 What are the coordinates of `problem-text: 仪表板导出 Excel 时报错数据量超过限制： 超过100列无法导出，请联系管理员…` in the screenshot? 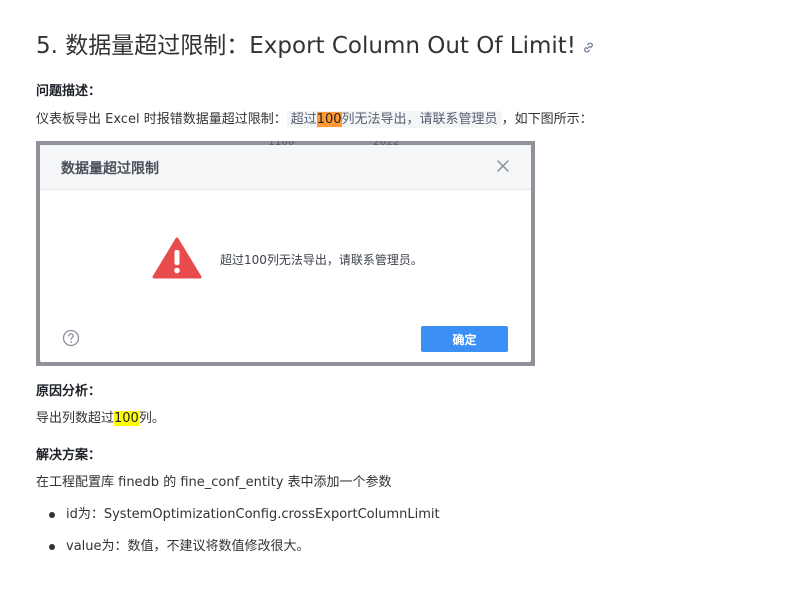 It's located at (314, 120).